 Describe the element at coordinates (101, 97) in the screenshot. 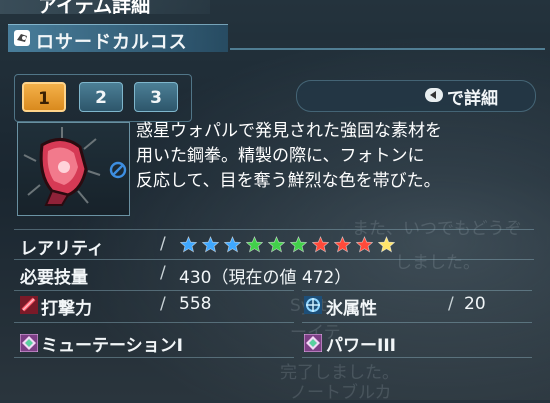

I see `tab-2: 2` at that location.